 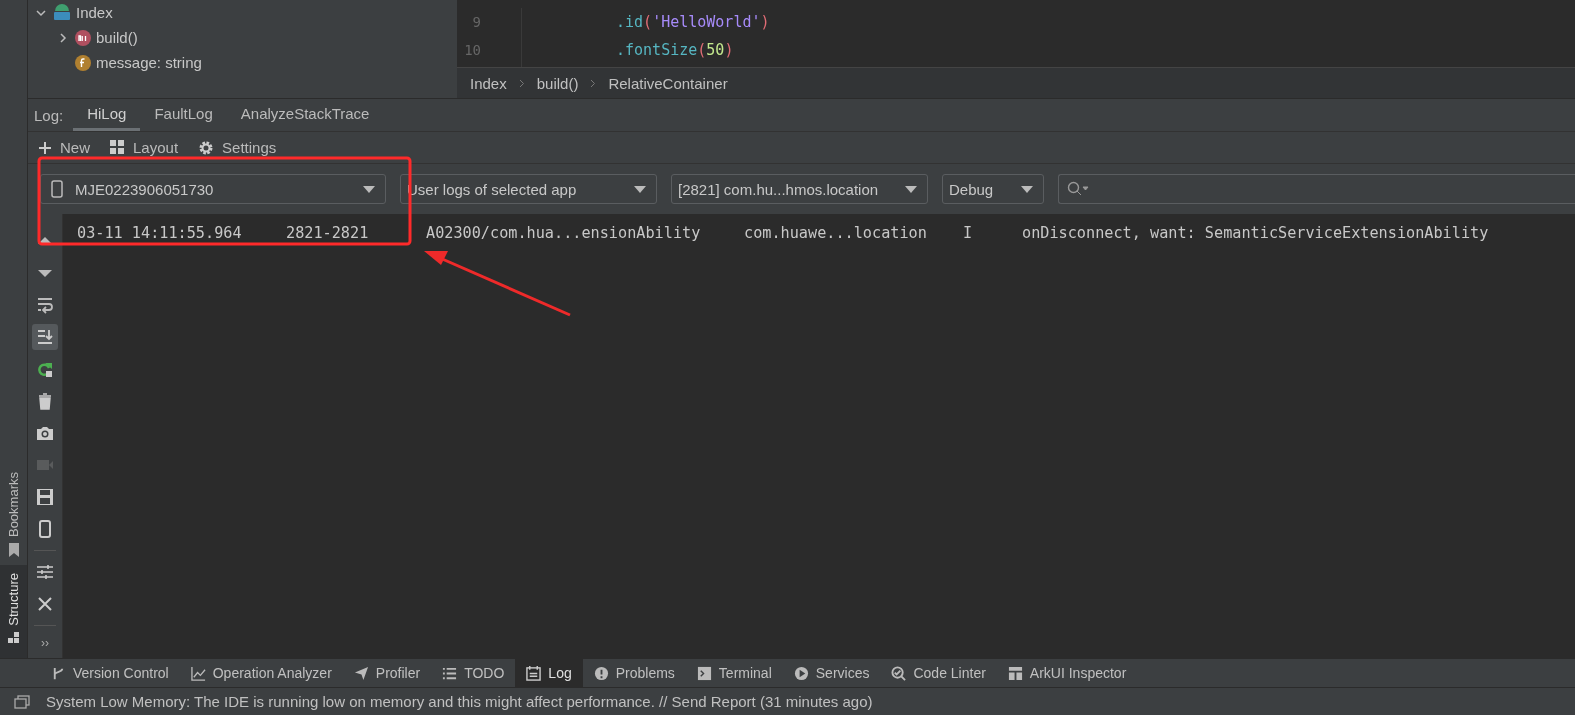 I want to click on breadcrumb-item: Index, so click(x=488, y=83).